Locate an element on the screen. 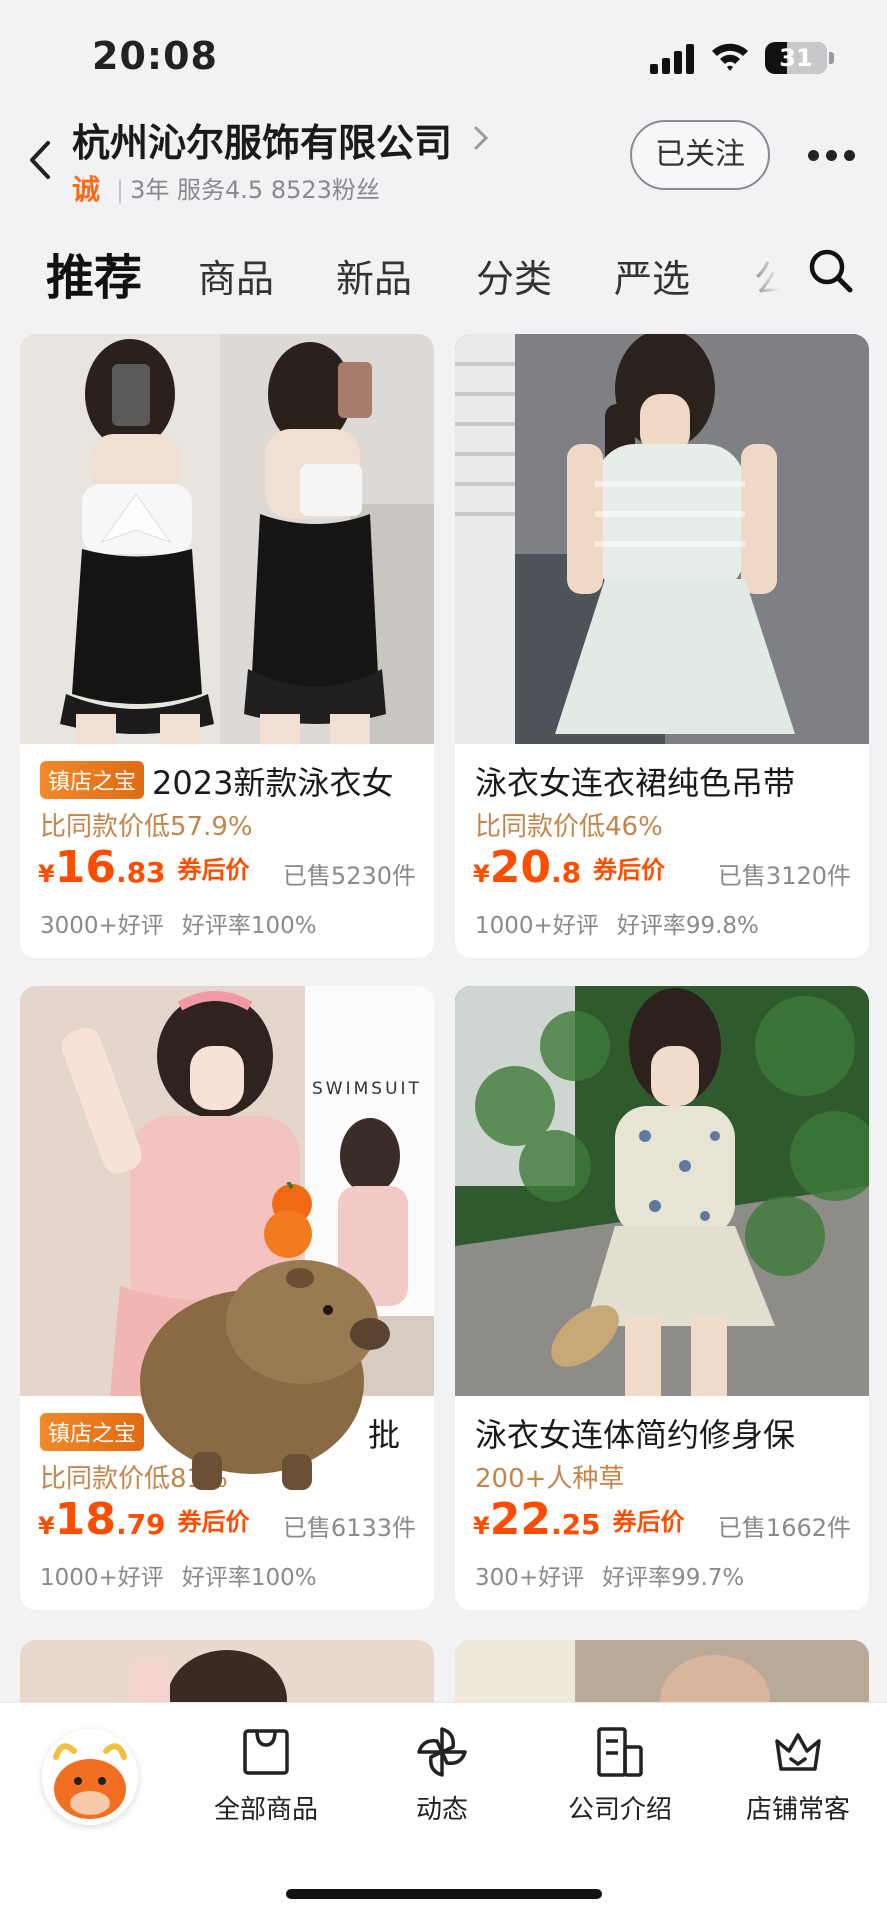 The height and width of the screenshot is (1920, 887). nav-feed: 动态 is located at coordinates (442, 1780).